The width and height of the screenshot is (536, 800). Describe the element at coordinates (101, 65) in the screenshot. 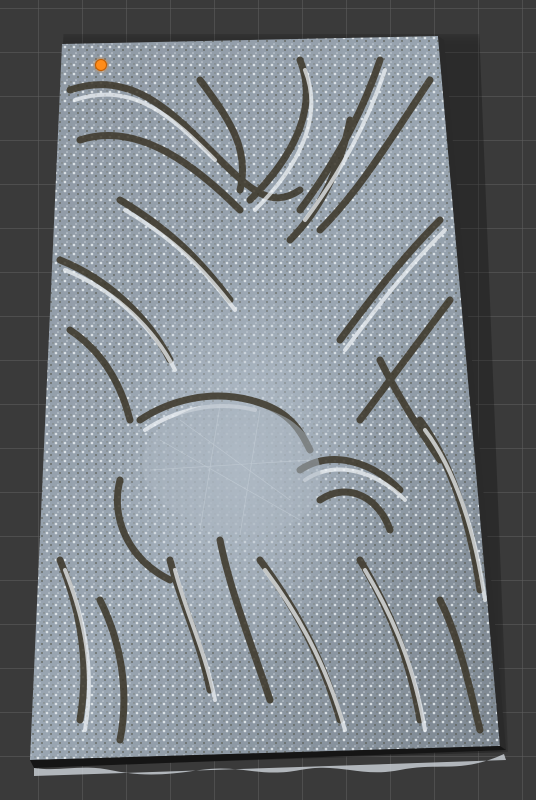

I see `origin-dot-icon` at that location.